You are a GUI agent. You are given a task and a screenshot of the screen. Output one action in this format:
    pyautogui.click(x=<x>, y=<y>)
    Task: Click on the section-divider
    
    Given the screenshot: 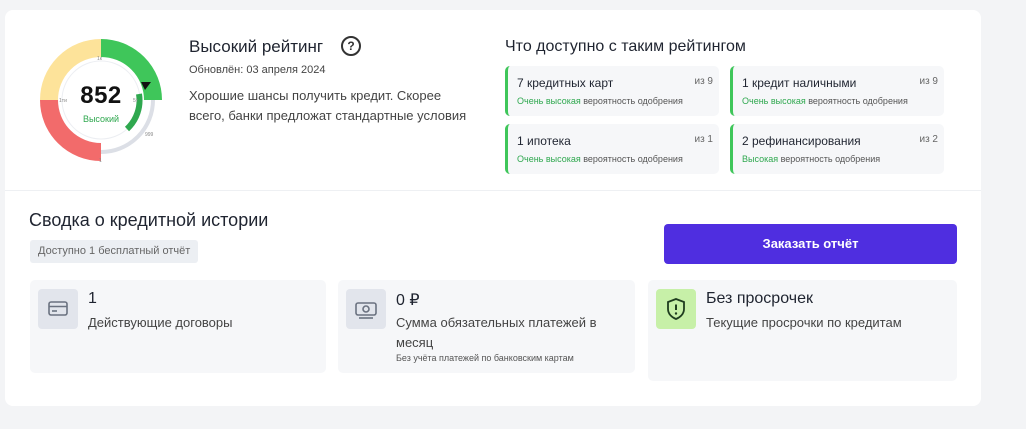 What is the action you would take?
    pyautogui.click(x=493, y=190)
    